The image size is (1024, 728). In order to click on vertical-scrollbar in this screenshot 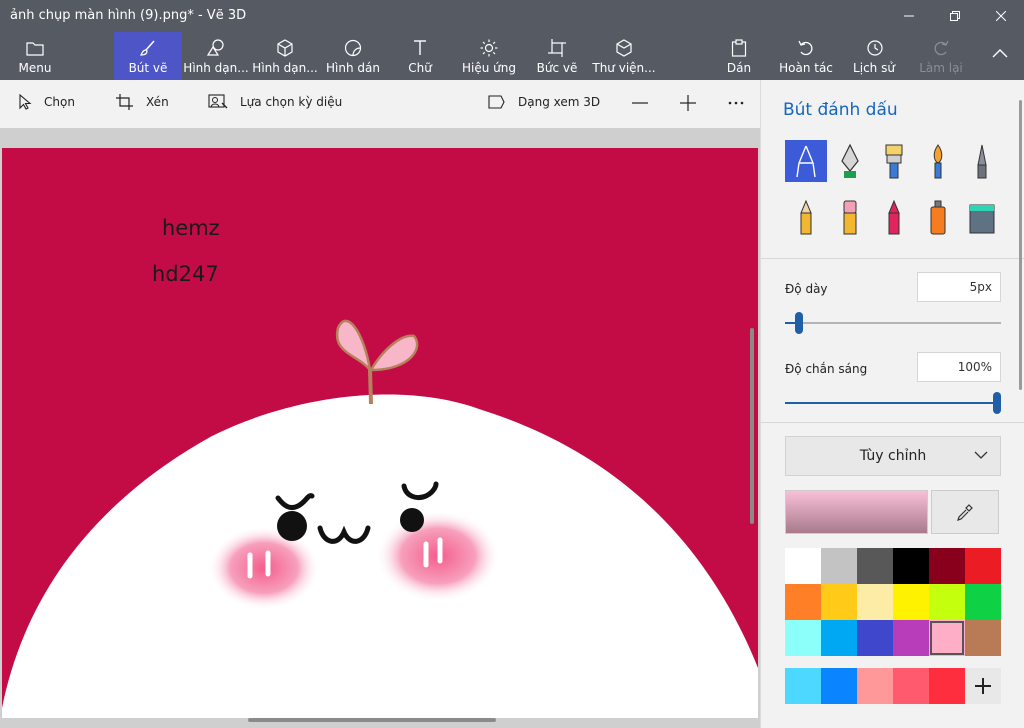, I will do `click(752, 426)`.